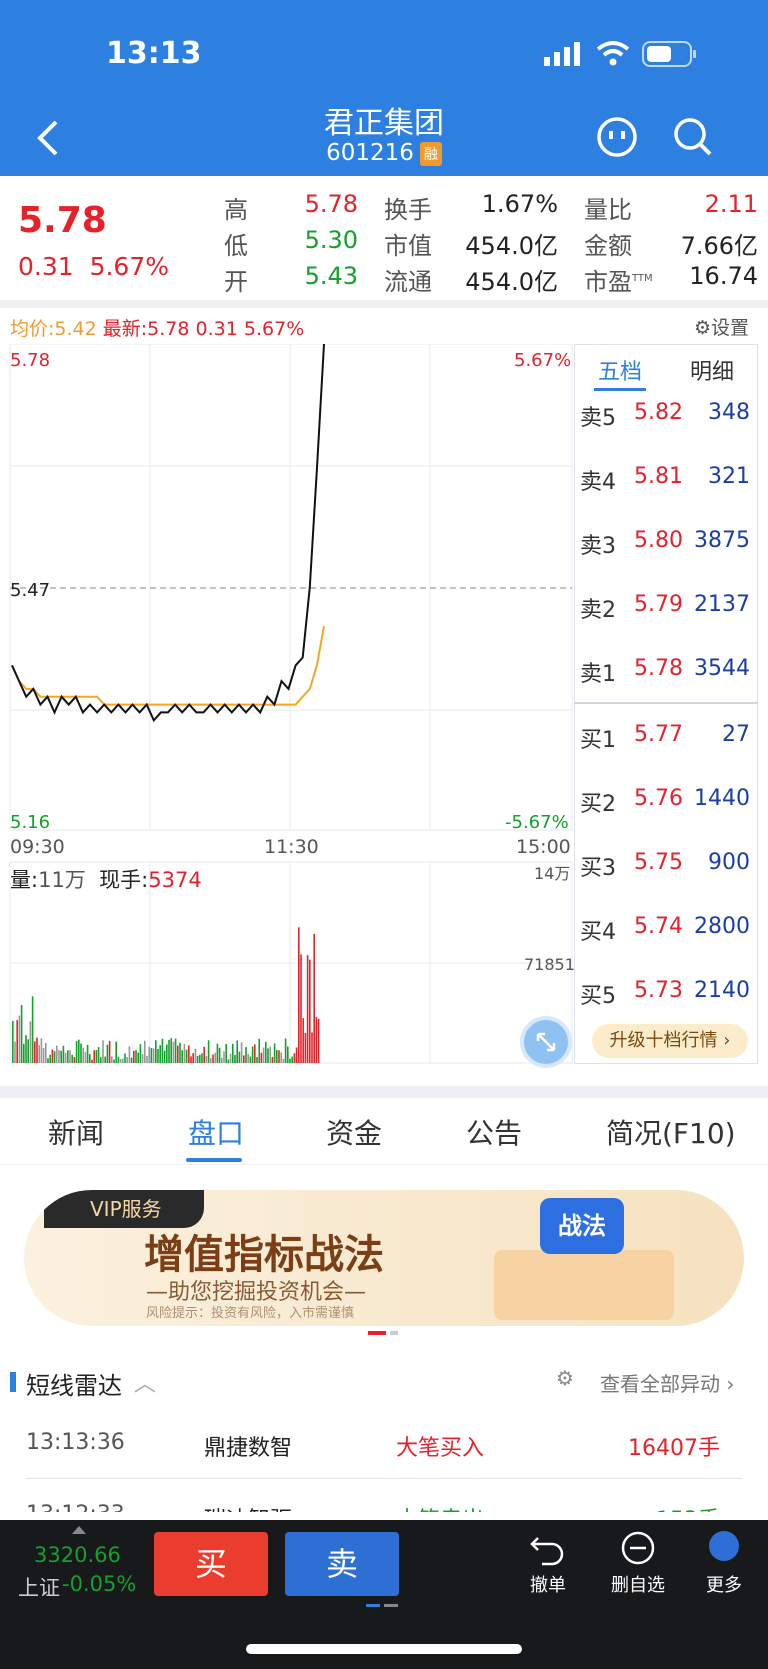 The height and width of the screenshot is (1669, 768). I want to click on level-volume: 3544, so click(722, 668).